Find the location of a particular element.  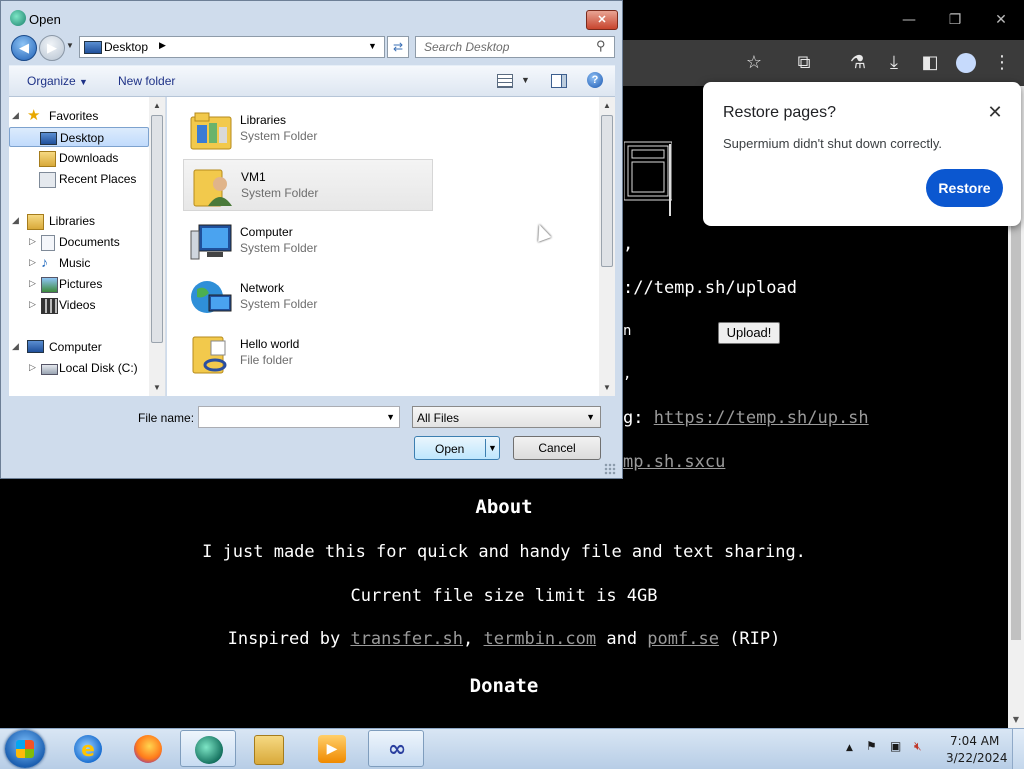

side-panel-icon: ◧ is located at coordinates (930, 63).